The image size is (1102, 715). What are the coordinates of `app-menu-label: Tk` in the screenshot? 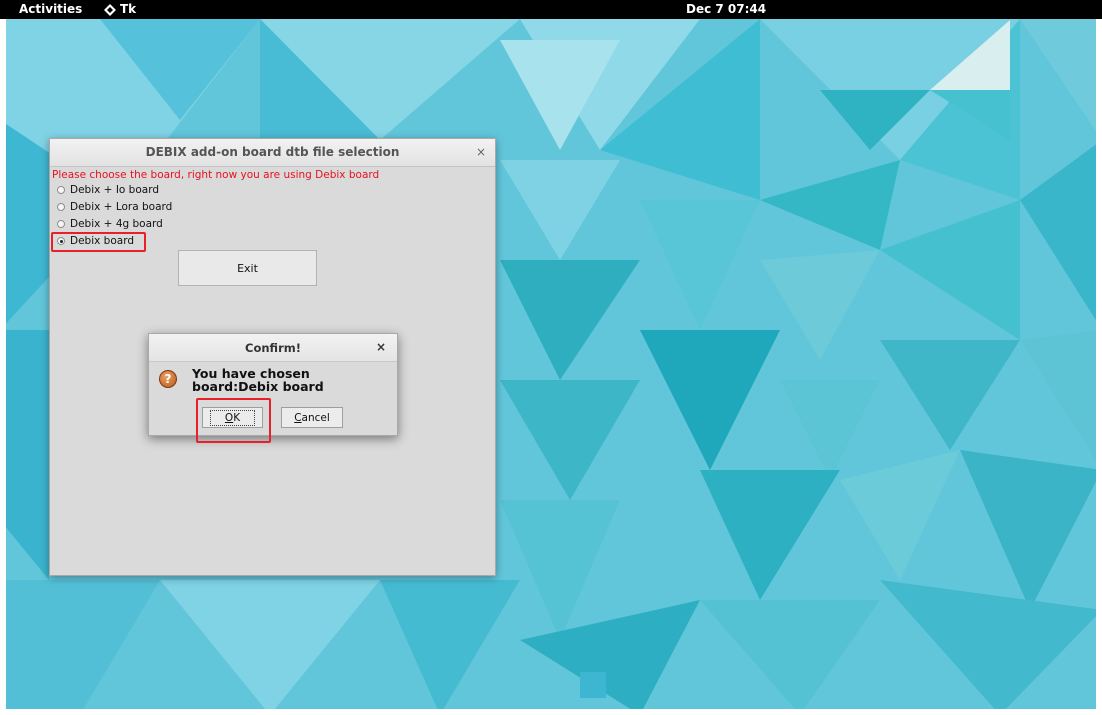 It's located at (128, 9).